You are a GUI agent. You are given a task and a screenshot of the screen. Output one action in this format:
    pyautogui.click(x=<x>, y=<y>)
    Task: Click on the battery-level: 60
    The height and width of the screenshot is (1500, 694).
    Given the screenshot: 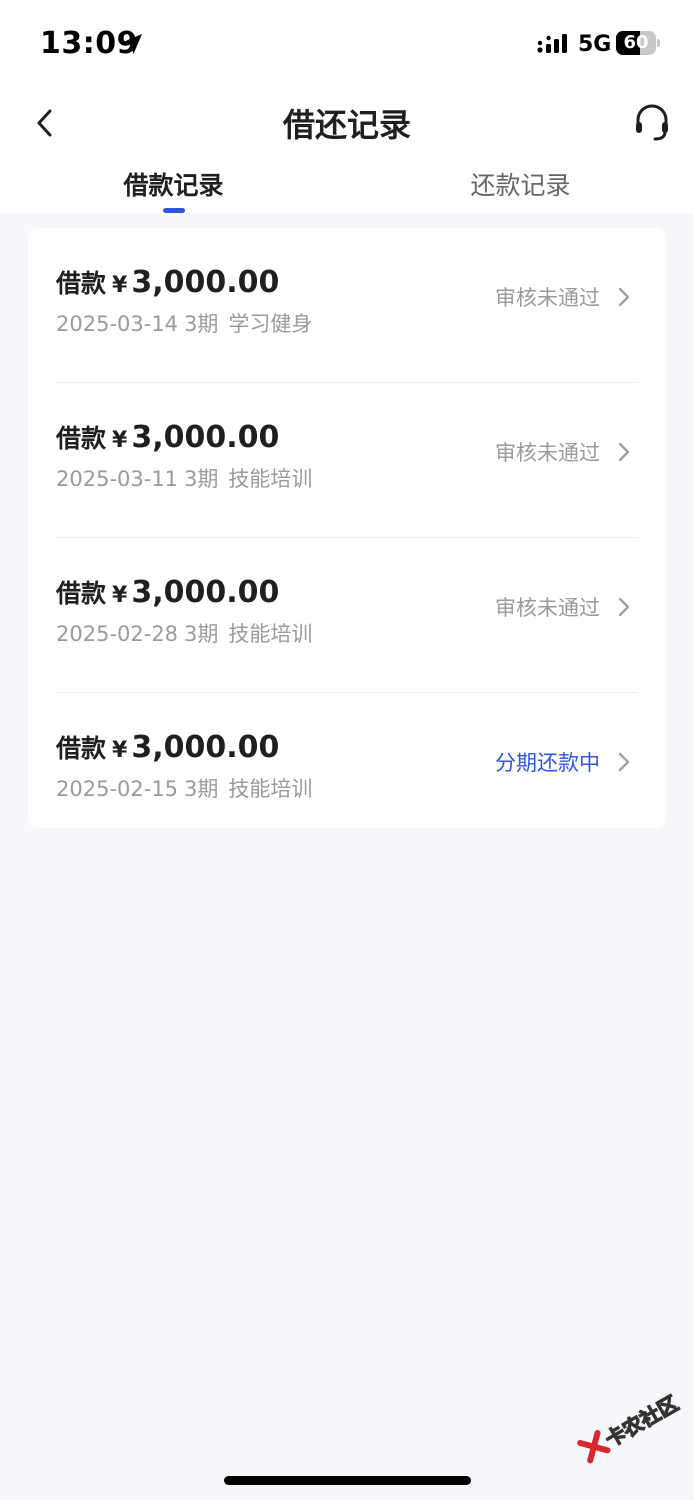 What is the action you would take?
    pyautogui.click(x=636, y=42)
    